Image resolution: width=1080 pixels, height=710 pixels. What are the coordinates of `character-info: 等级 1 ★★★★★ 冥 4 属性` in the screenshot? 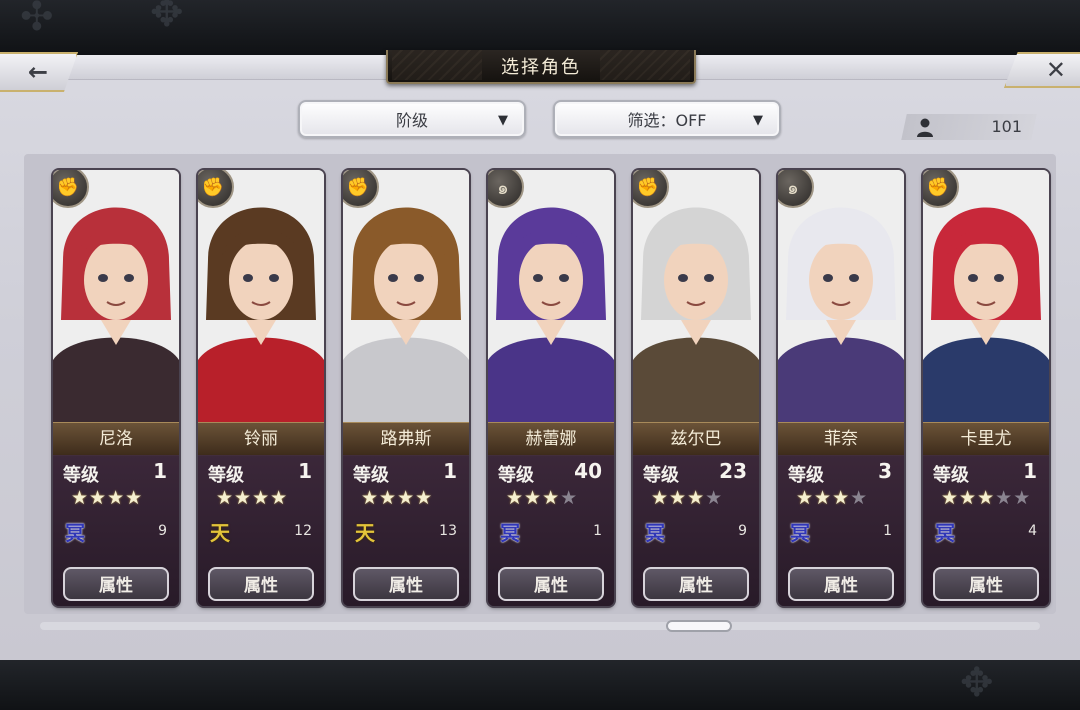 It's located at (986, 530).